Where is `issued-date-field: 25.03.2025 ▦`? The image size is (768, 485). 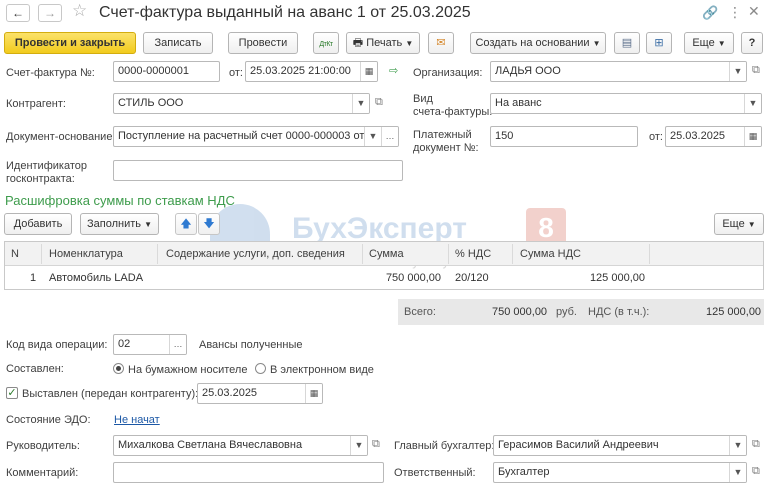 issued-date-field: 25.03.2025 ▦ is located at coordinates (260, 393).